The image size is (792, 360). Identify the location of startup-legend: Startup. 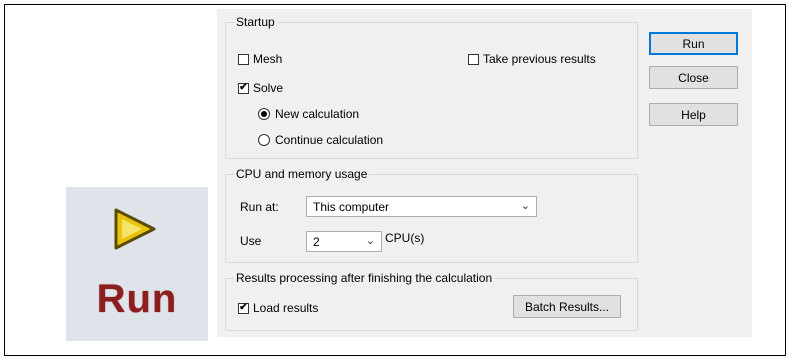
(255, 22).